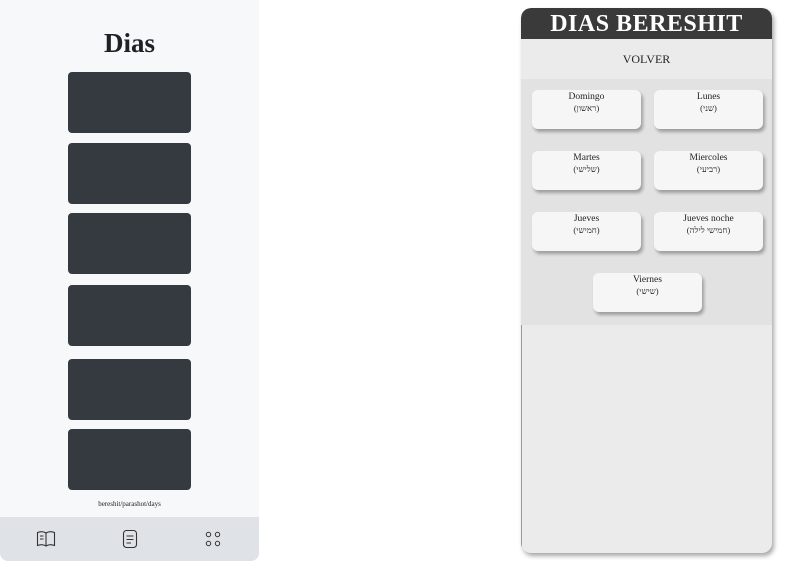 This screenshot has height=569, width=786. I want to click on back-button: VOLVER, so click(646, 59).